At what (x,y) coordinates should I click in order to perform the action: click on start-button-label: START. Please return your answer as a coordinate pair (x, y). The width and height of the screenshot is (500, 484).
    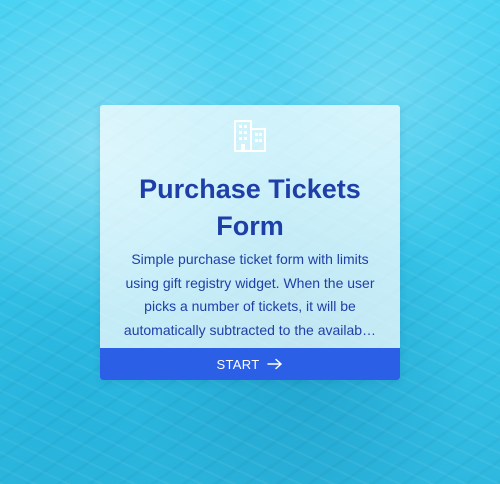
    Looking at the image, I should click on (238, 364).